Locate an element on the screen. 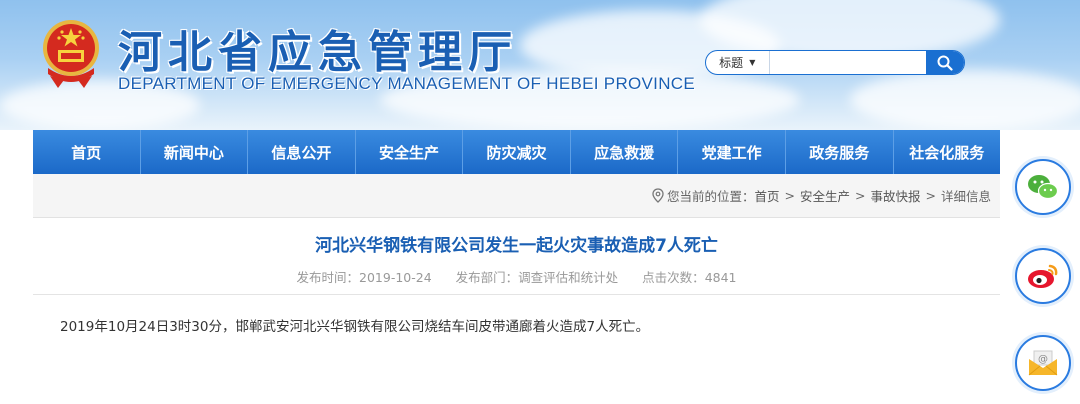  article-divider is located at coordinates (516, 294).